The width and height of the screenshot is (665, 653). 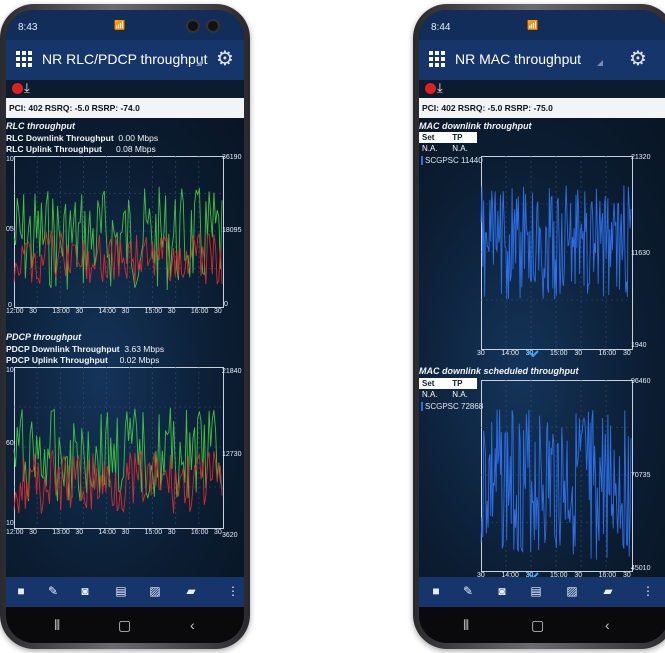 What do you see at coordinates (63, 349) in the screenshot?
I see `pdcp-dl-label: PDCP Downlink Throughput` at bounding box center [63, 349].